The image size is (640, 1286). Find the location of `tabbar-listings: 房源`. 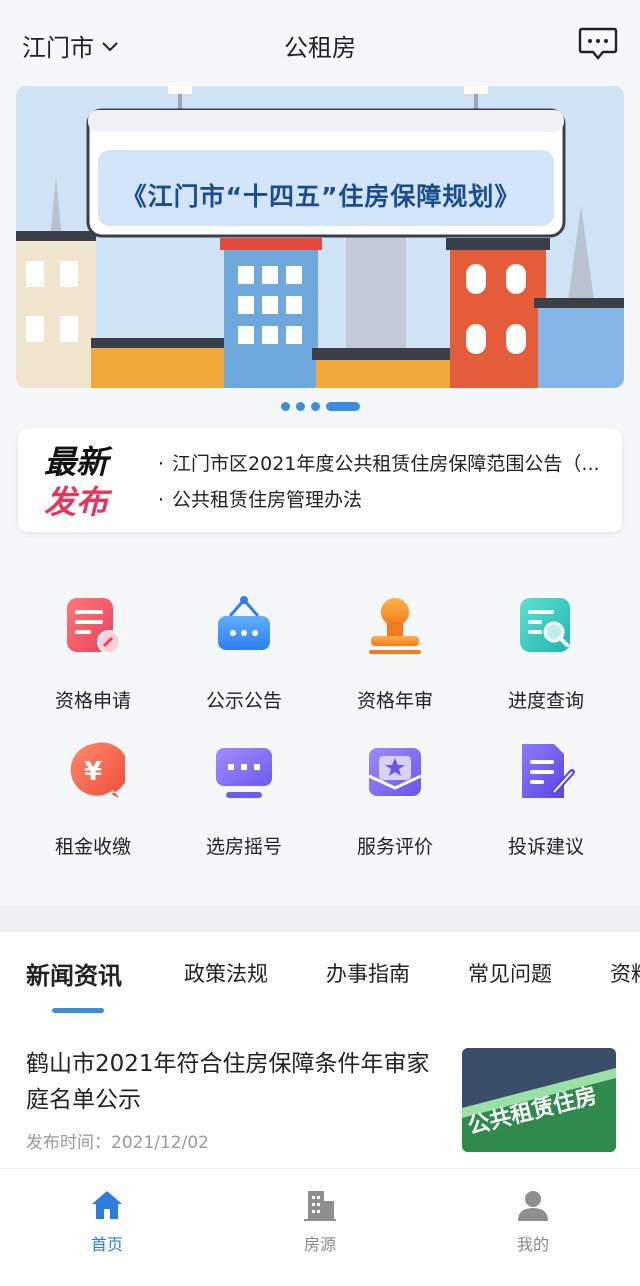

tabbar-listings: 房源 is located at coordinates (320, 1221).